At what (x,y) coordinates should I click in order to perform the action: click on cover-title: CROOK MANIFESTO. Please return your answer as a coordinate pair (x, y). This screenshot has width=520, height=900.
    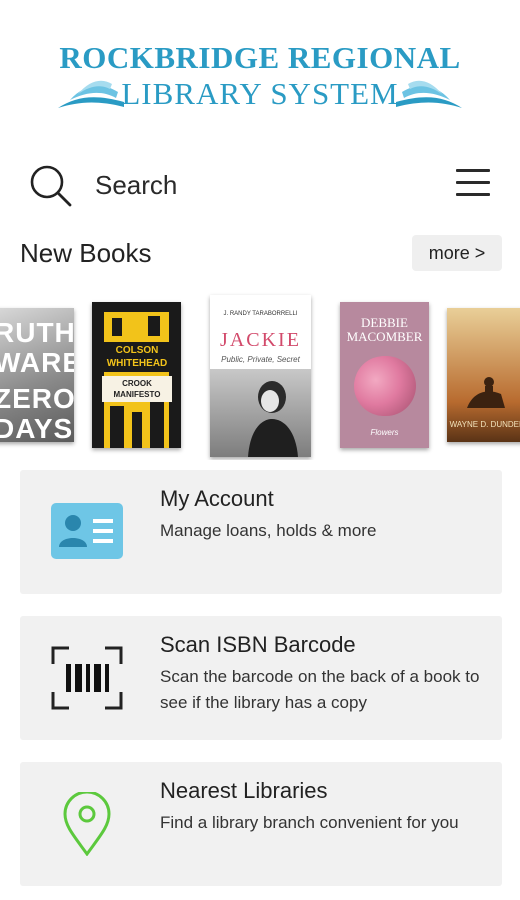
    Looking at the image, I should click on (137, 389).